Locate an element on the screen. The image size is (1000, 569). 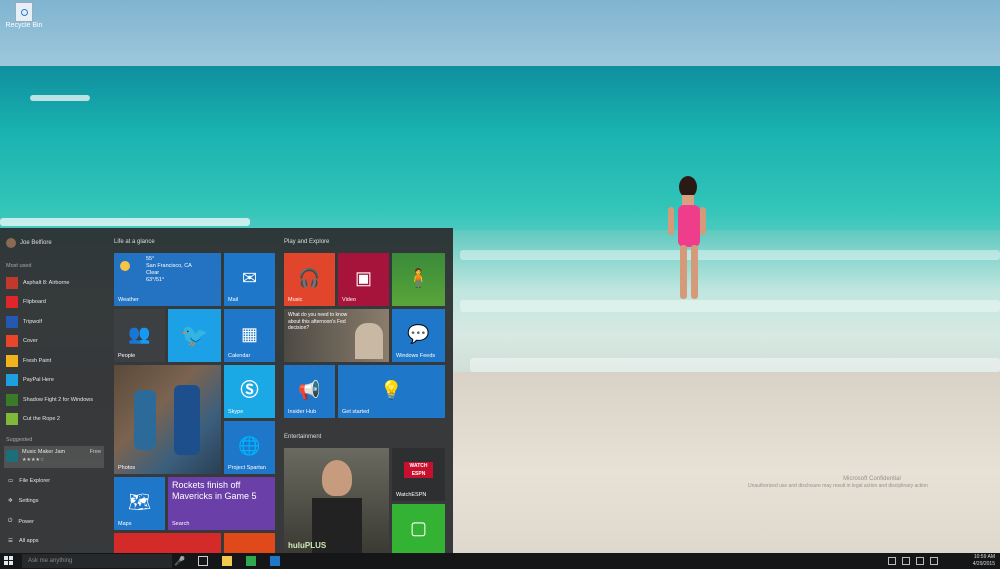
most-used-item: Flipboard is located at coordinates (56, 302).